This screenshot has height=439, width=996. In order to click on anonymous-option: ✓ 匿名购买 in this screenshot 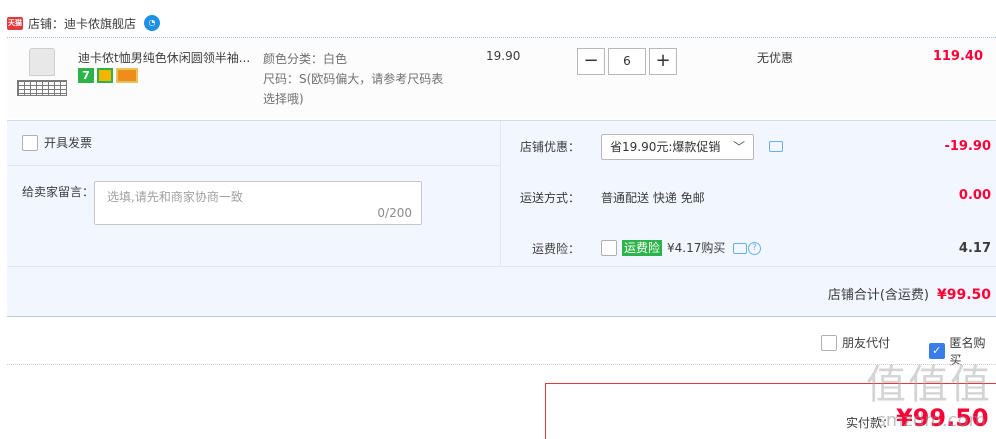, I will do `click(962, 351)`.